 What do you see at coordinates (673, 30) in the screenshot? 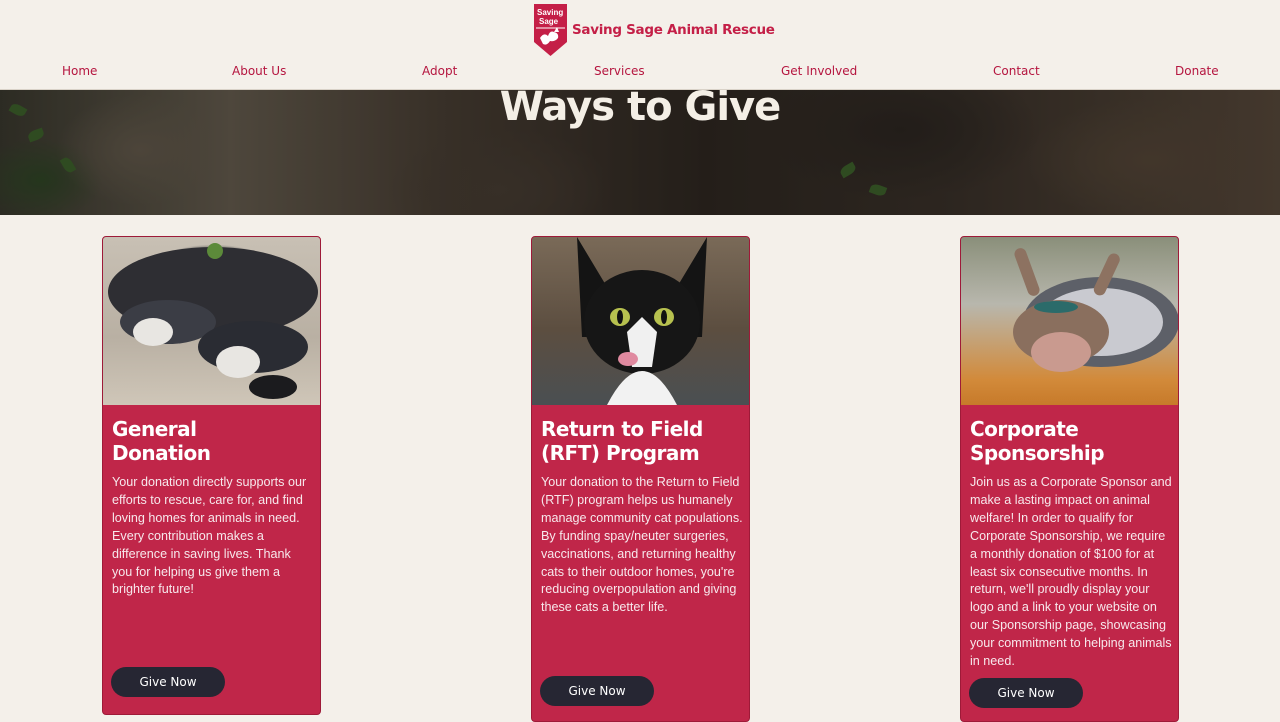
I see `brand-name: Saving Sage Animal Rescue` at bounding box center [673, 30].